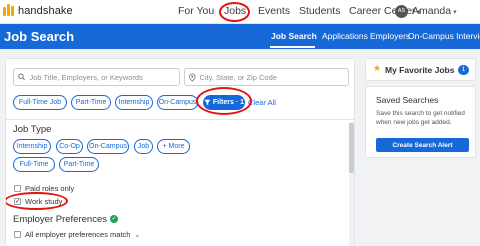  What do you see at coordinates (17, 201) in the screenshot?
I see `work-study-checkbox: ✓` at bounding box center [17, 201].